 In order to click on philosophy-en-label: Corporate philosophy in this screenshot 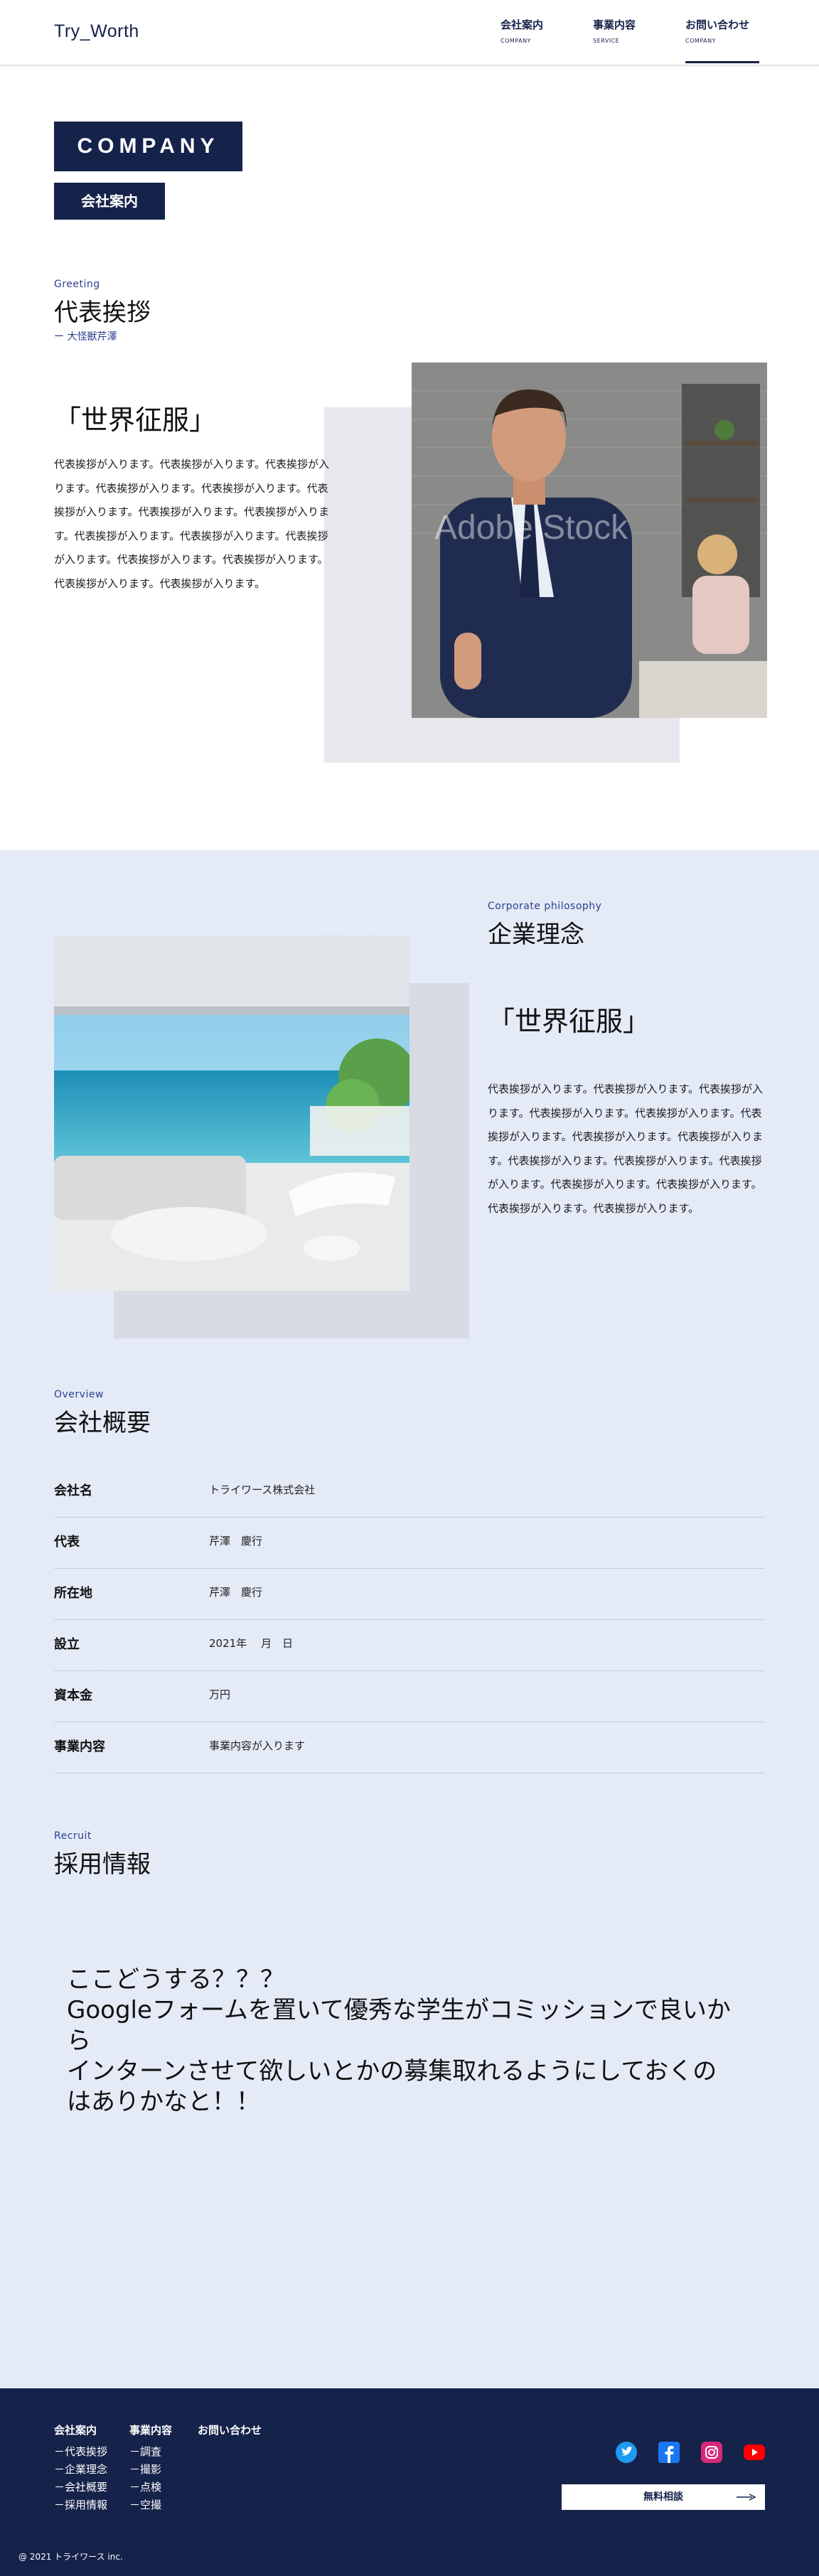, I will do `click(545, 906)`.